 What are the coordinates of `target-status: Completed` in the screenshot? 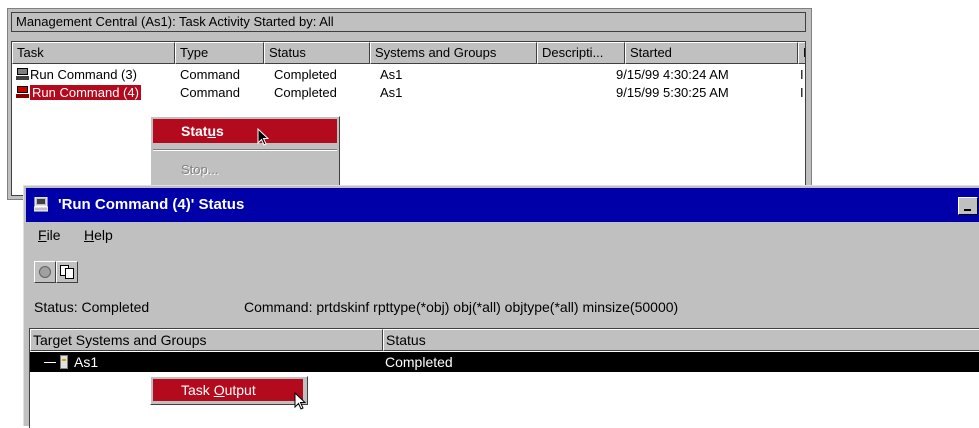 It's located at (419, 362).